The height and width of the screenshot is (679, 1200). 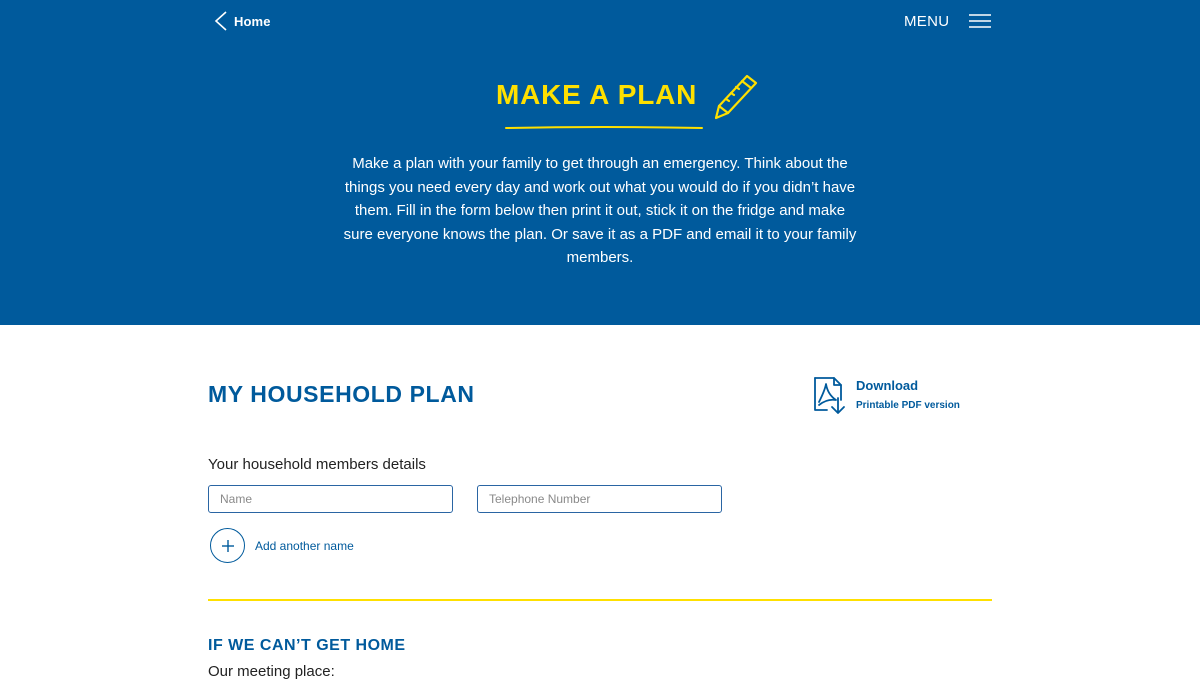 I want to click on pencil-icon, so click(x=737, y=99).